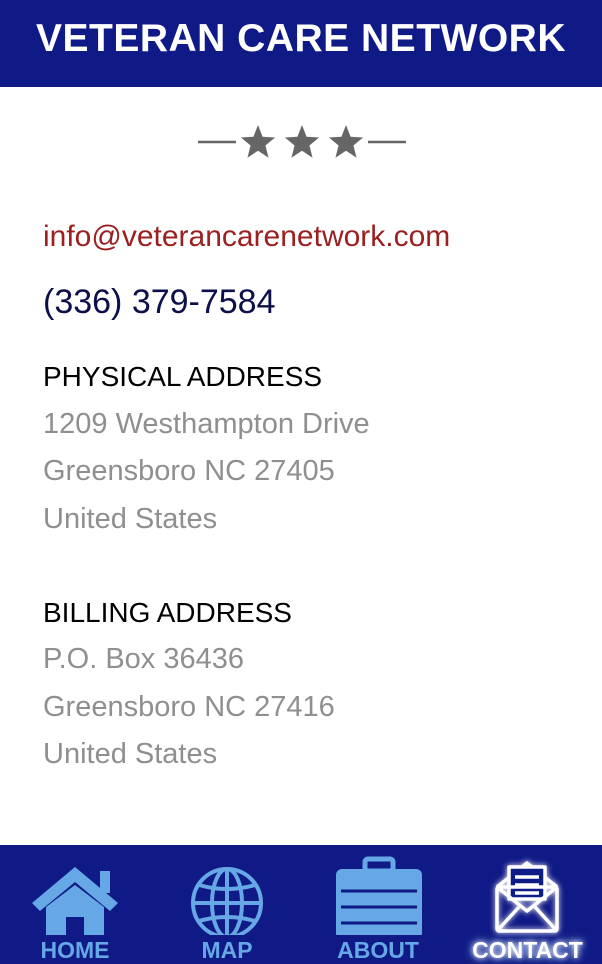  I want to click on nav-about: ABOUT, so click(378, 904).